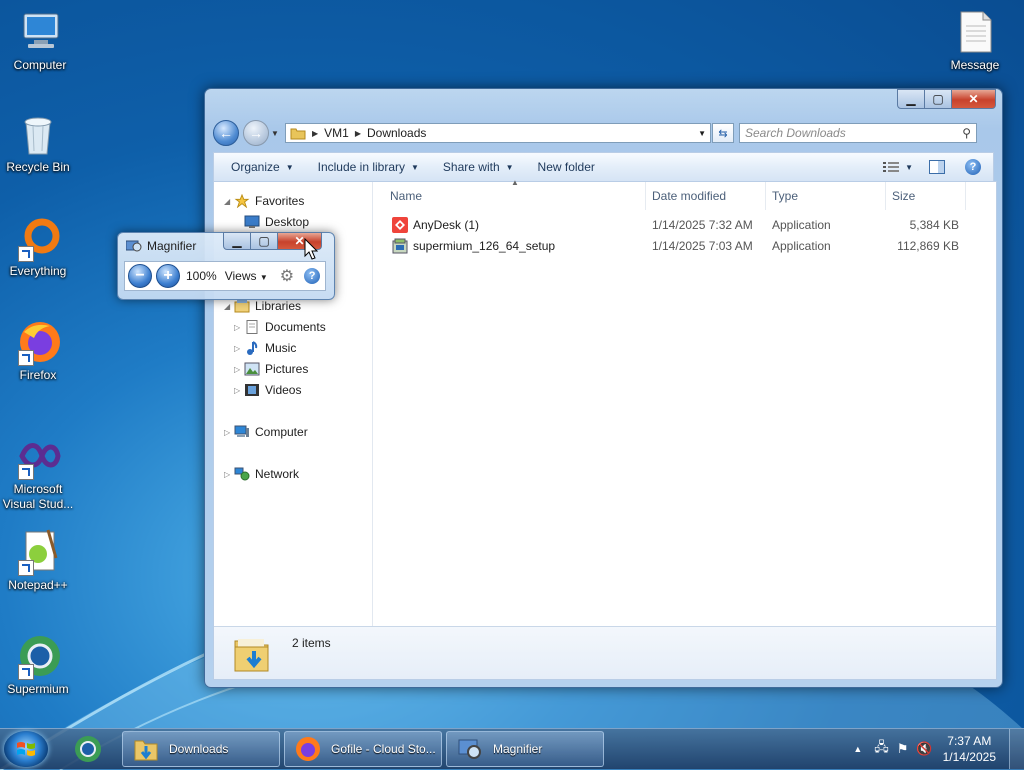 Image resolution: width=1024 pixels, height=770 pixels. Describe the element at coordinates (509, 196) in the screenshot. I see `column-header-name: Name` at that location.